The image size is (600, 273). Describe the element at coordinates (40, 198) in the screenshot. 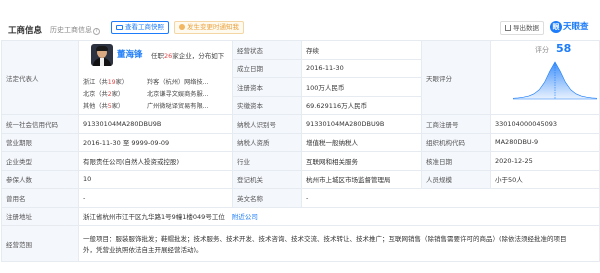

I see `former-name-label: 曾用名` at that location.